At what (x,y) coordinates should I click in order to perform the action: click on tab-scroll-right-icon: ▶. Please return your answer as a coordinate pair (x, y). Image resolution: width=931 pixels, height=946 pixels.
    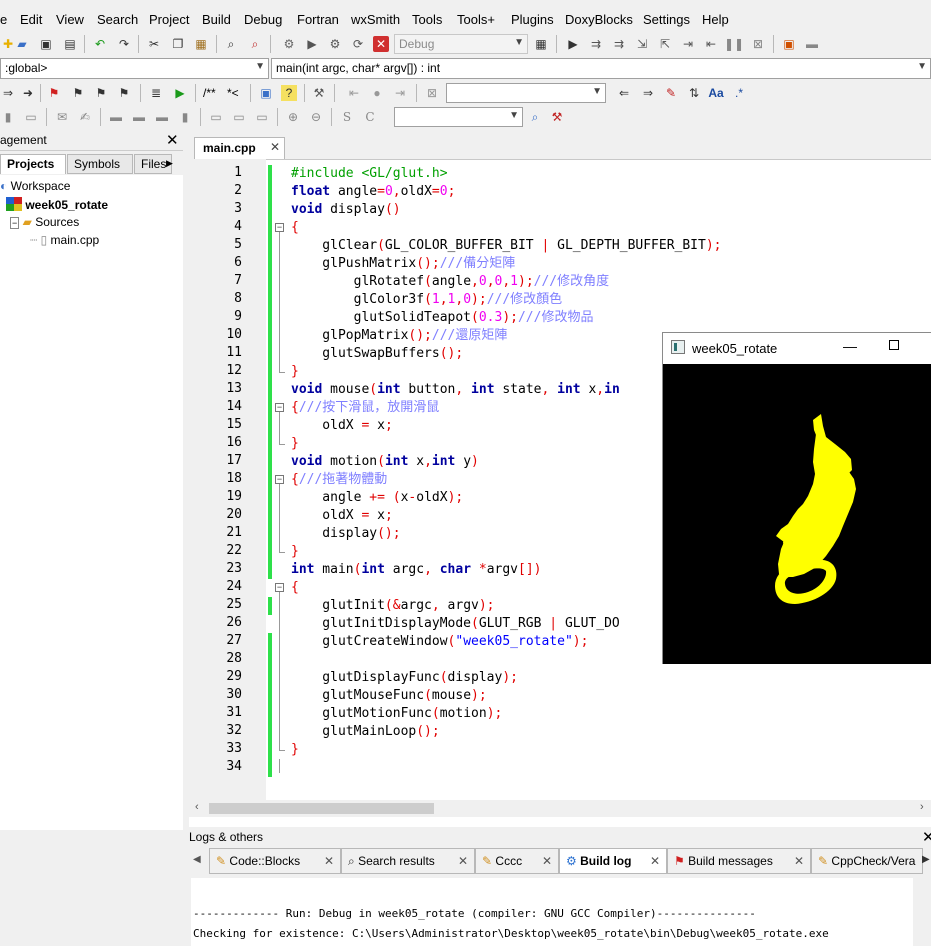
    Looking at the image, I should click on (926, 859).